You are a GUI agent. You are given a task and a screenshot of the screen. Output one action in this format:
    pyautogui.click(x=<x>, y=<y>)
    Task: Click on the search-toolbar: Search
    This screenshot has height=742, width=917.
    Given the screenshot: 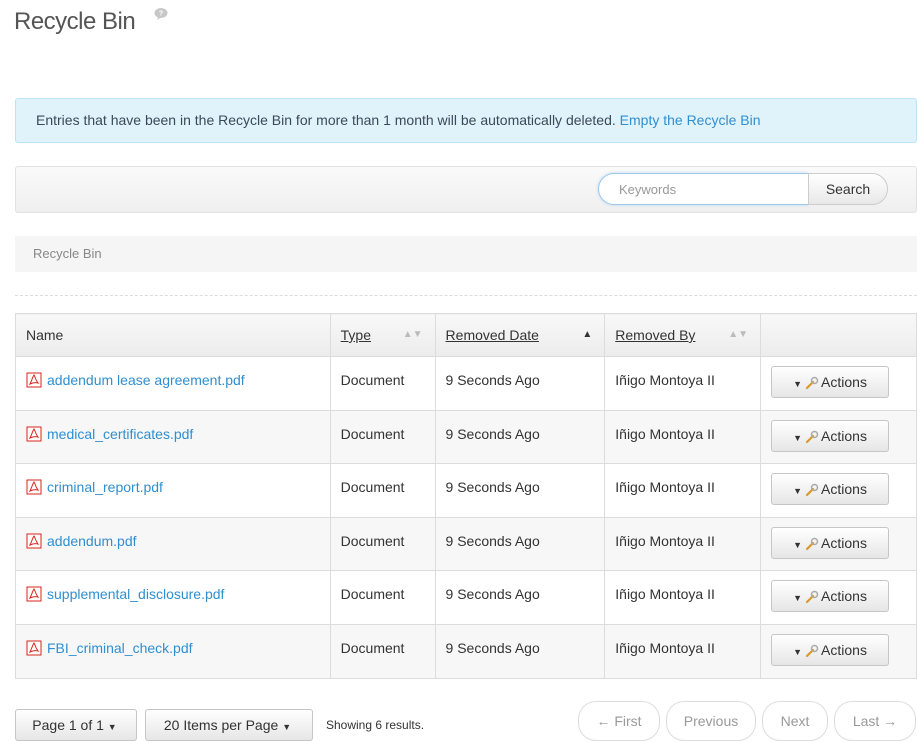 What is the action you would take?
    pyautogui.click(x=466, y=189)
    